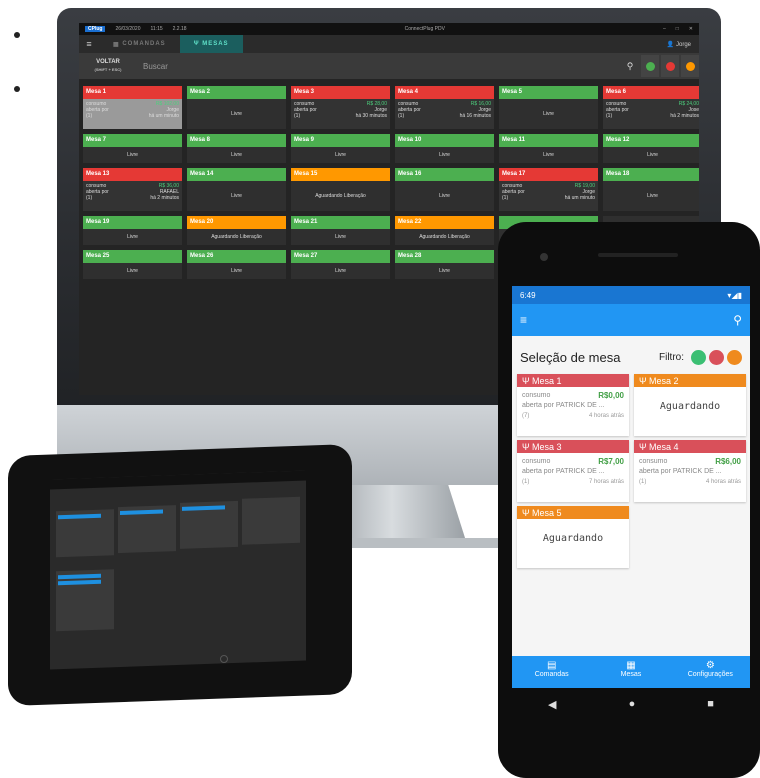  What do you see at coordinates (132, 264) in the screenshot?
I see `table-card: Mesa 25 Livre` at bounding box center [132, 264].